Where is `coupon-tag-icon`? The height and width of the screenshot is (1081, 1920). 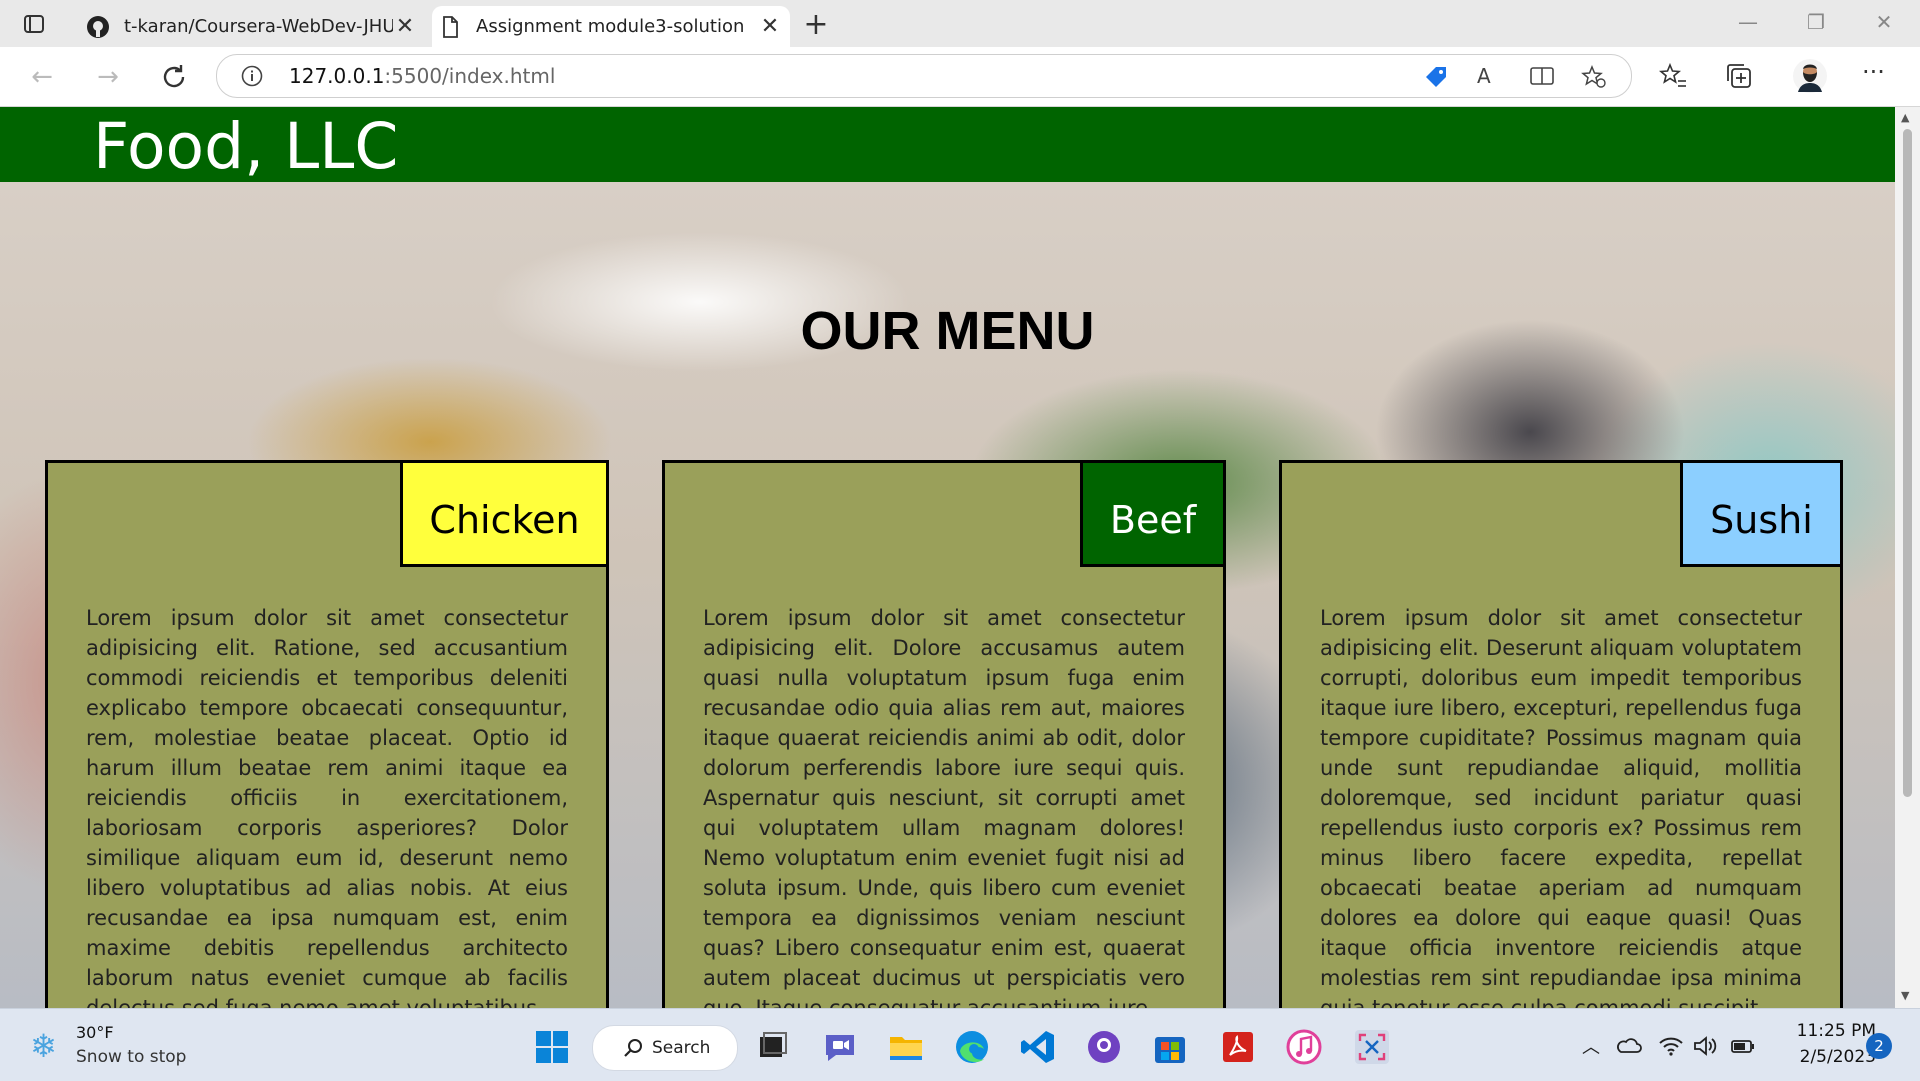
coupon-tag-icon is located at coordinates (1436, 77).